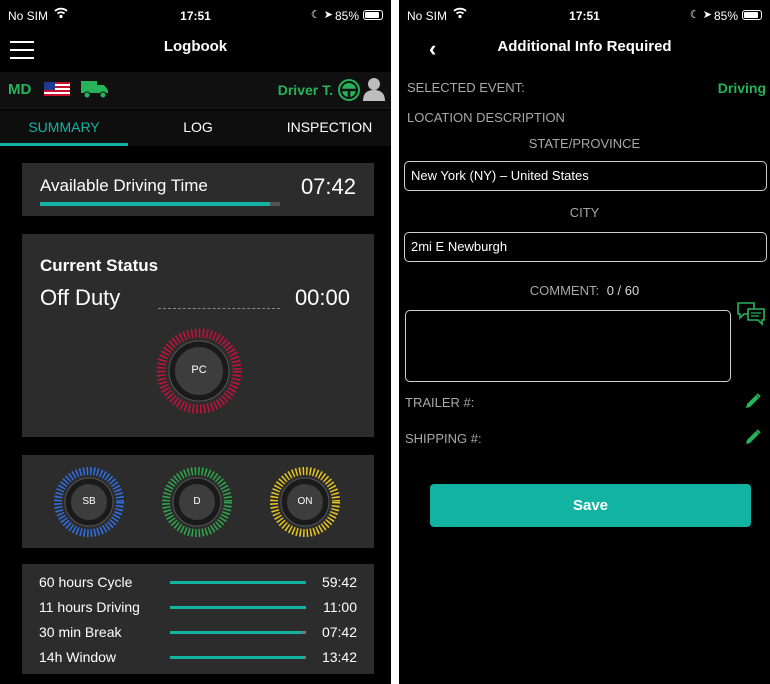  Describe the element at coordinates (89, 607) in the screenshot. I see `hours-row-label: 11 hours Driving` at that location.